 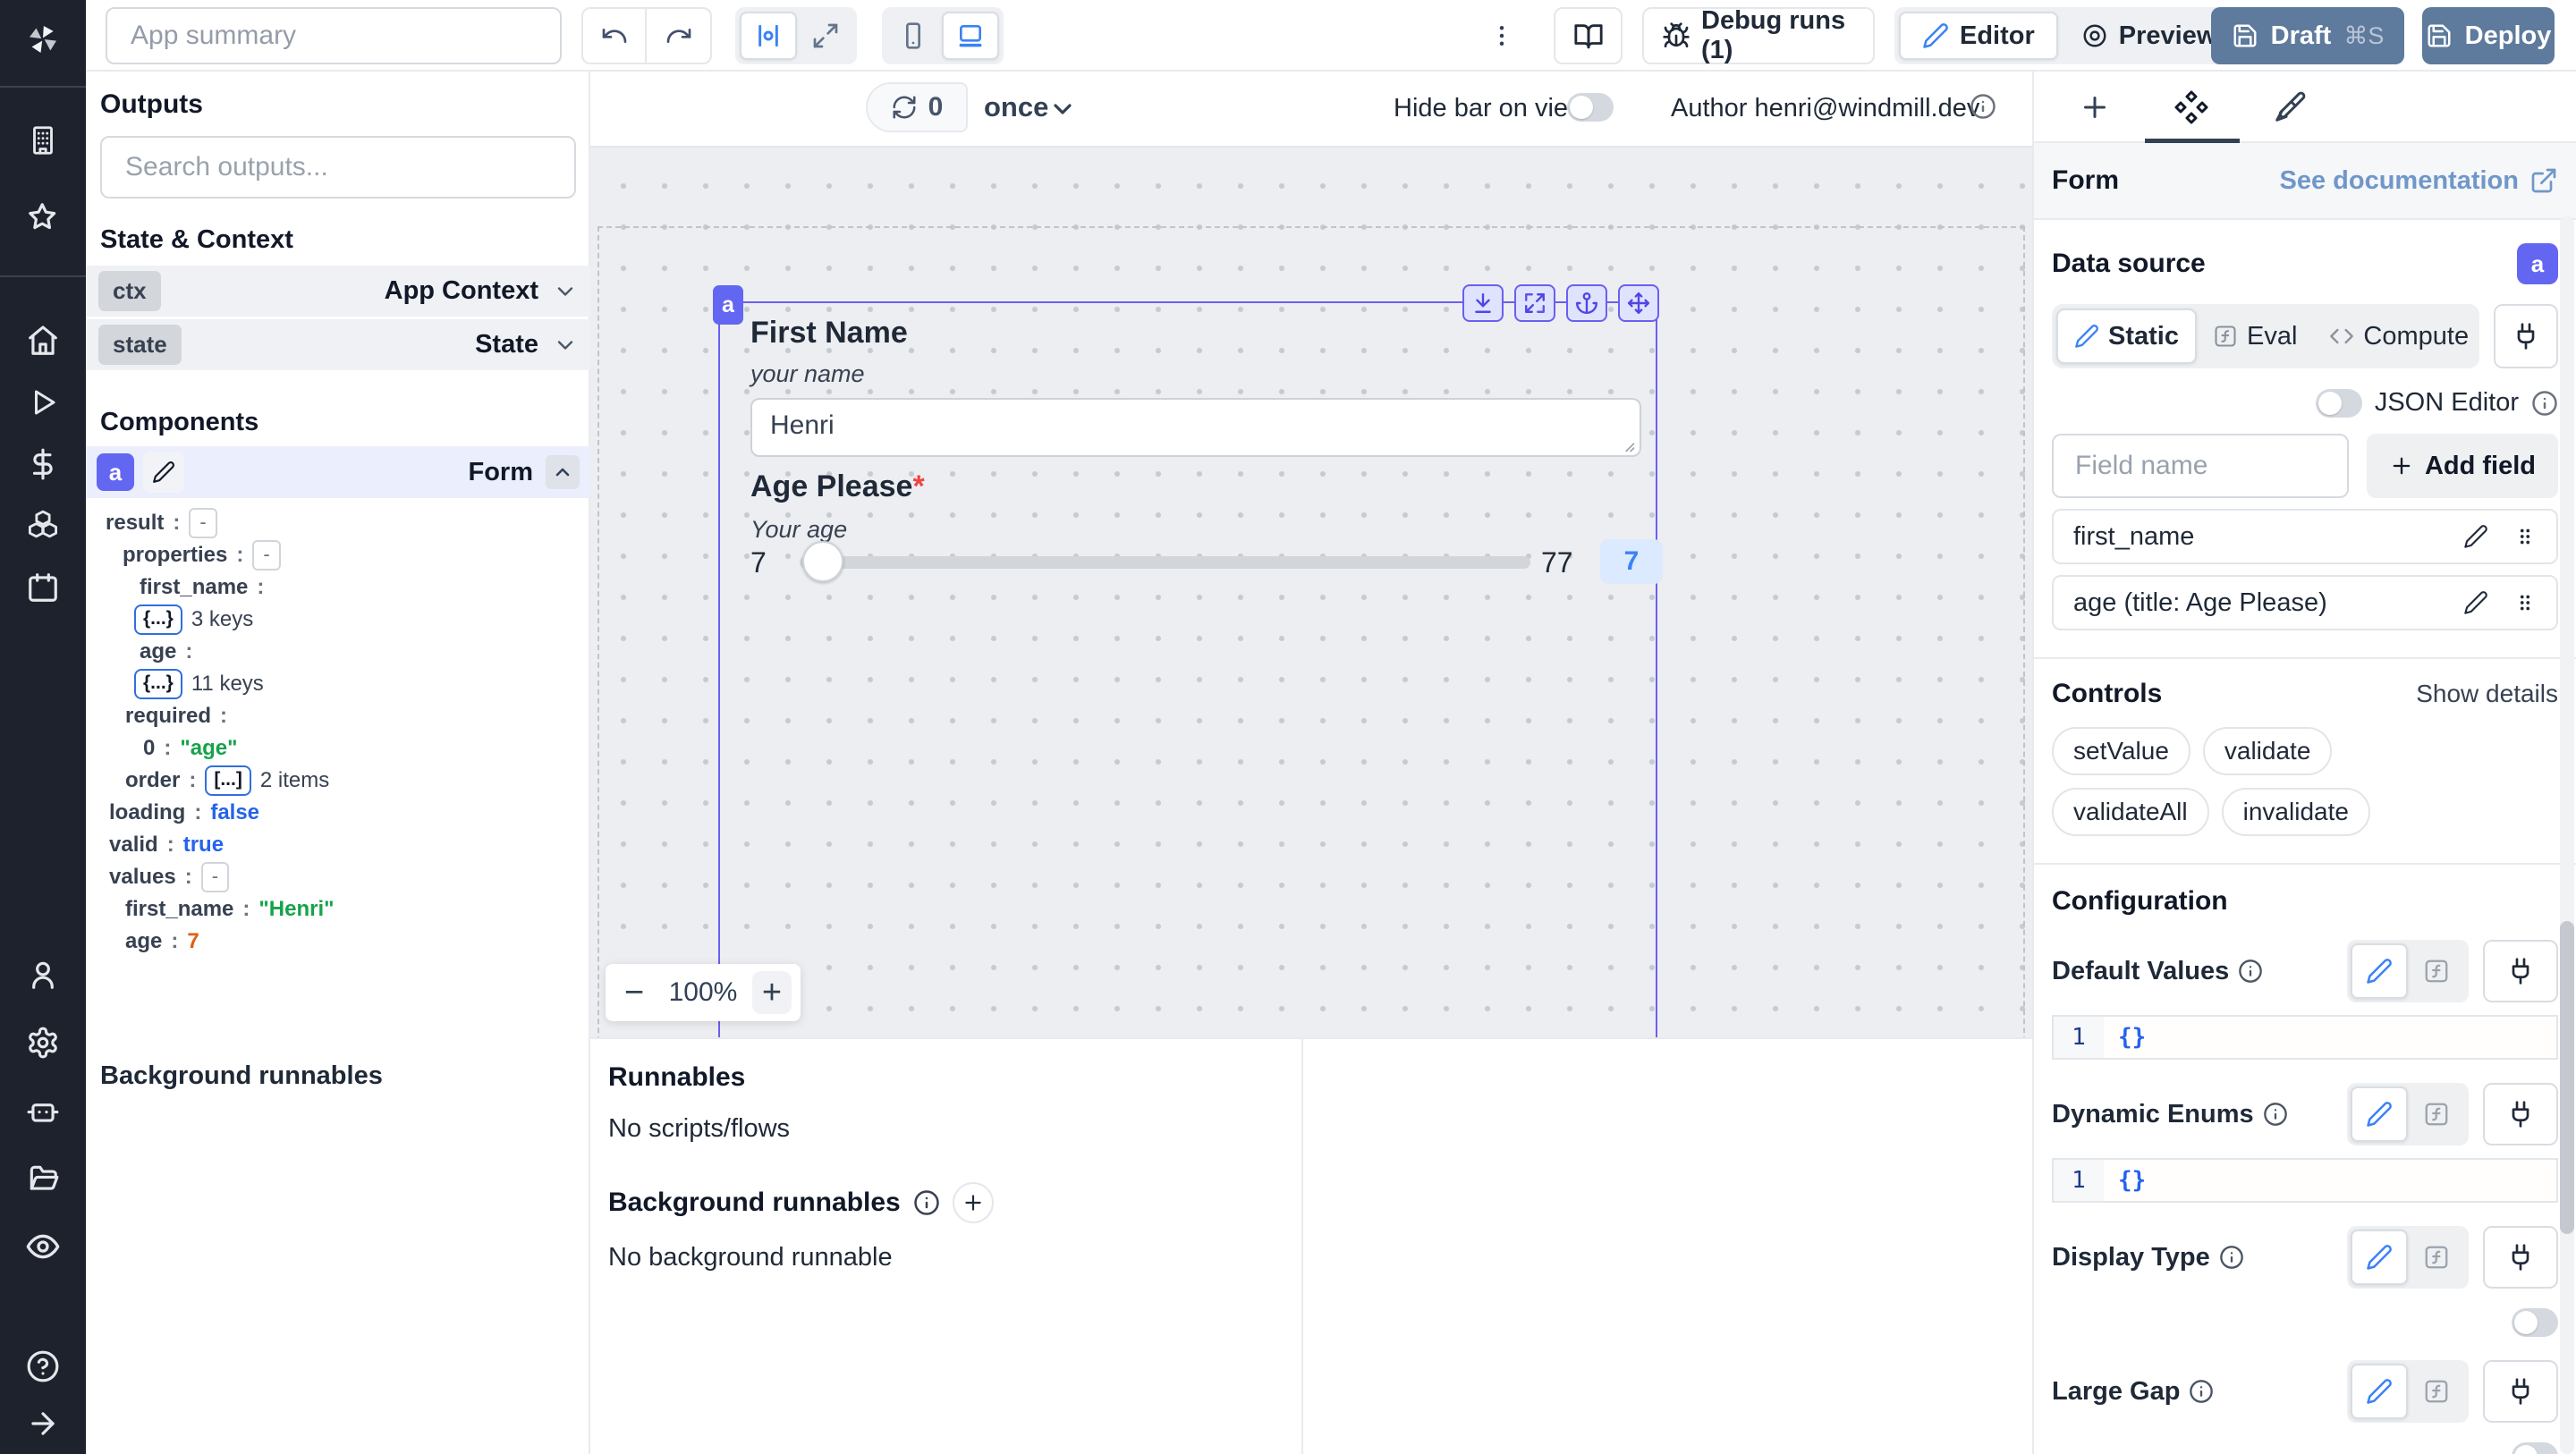 I want to click on audit-eye-icon, so click(x=43, y=1246).